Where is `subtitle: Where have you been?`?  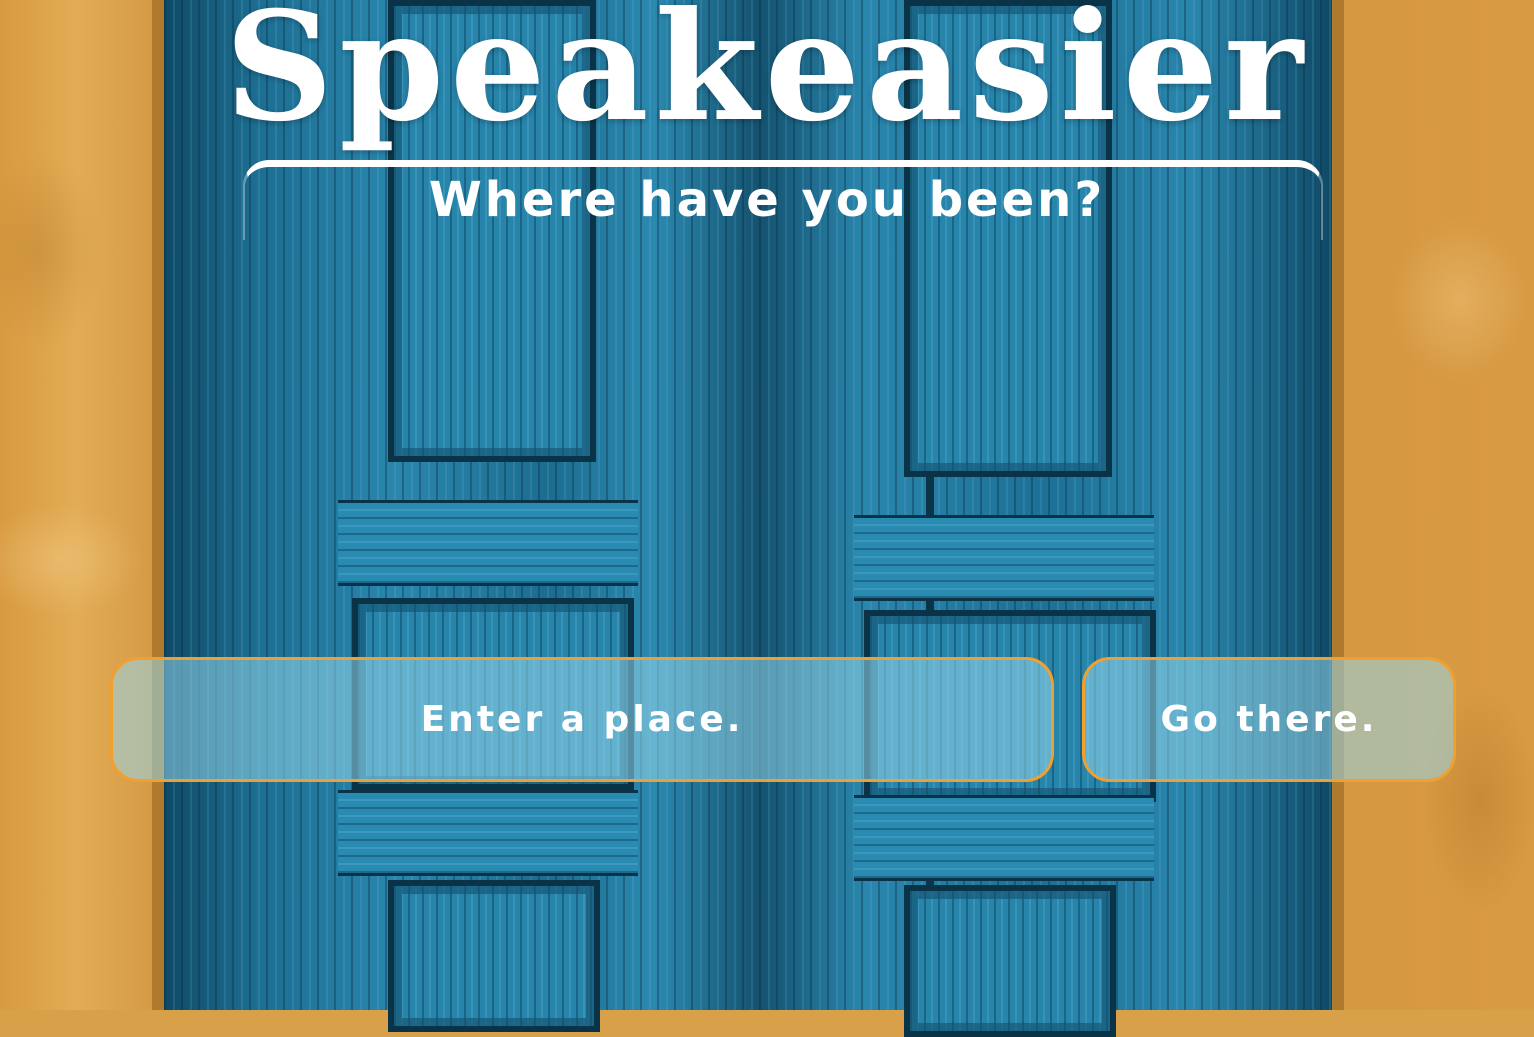
subtitle: Where have you been? is located at coordinates (767, 200).